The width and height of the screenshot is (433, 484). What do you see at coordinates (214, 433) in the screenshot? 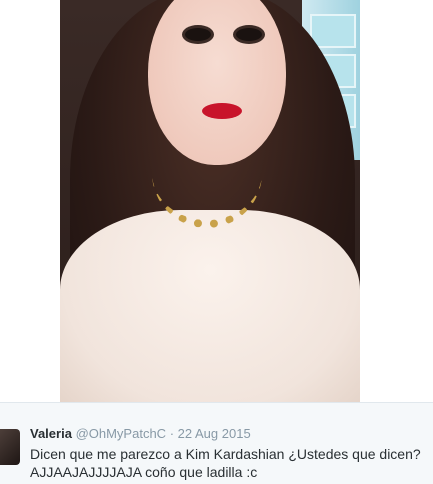
I see `tweet-date: 22 Aug 2015` at bounding box center [214, 433].